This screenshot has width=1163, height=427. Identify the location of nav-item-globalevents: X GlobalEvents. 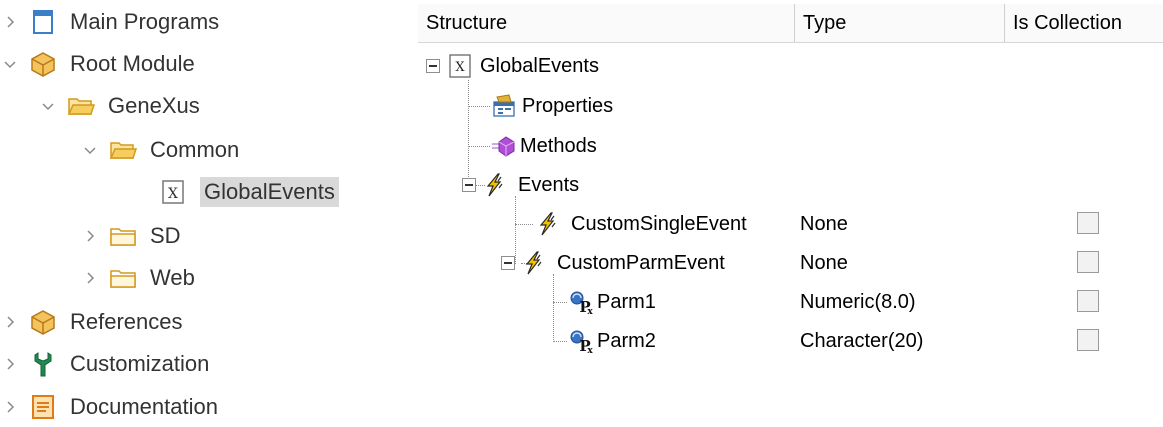
(234, 192).